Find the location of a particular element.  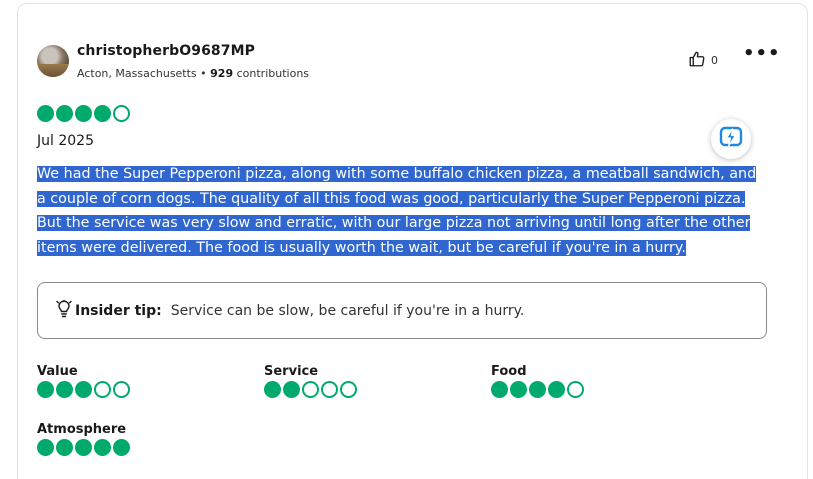

more-options-button: ••• is located at coordinates (761, 56).